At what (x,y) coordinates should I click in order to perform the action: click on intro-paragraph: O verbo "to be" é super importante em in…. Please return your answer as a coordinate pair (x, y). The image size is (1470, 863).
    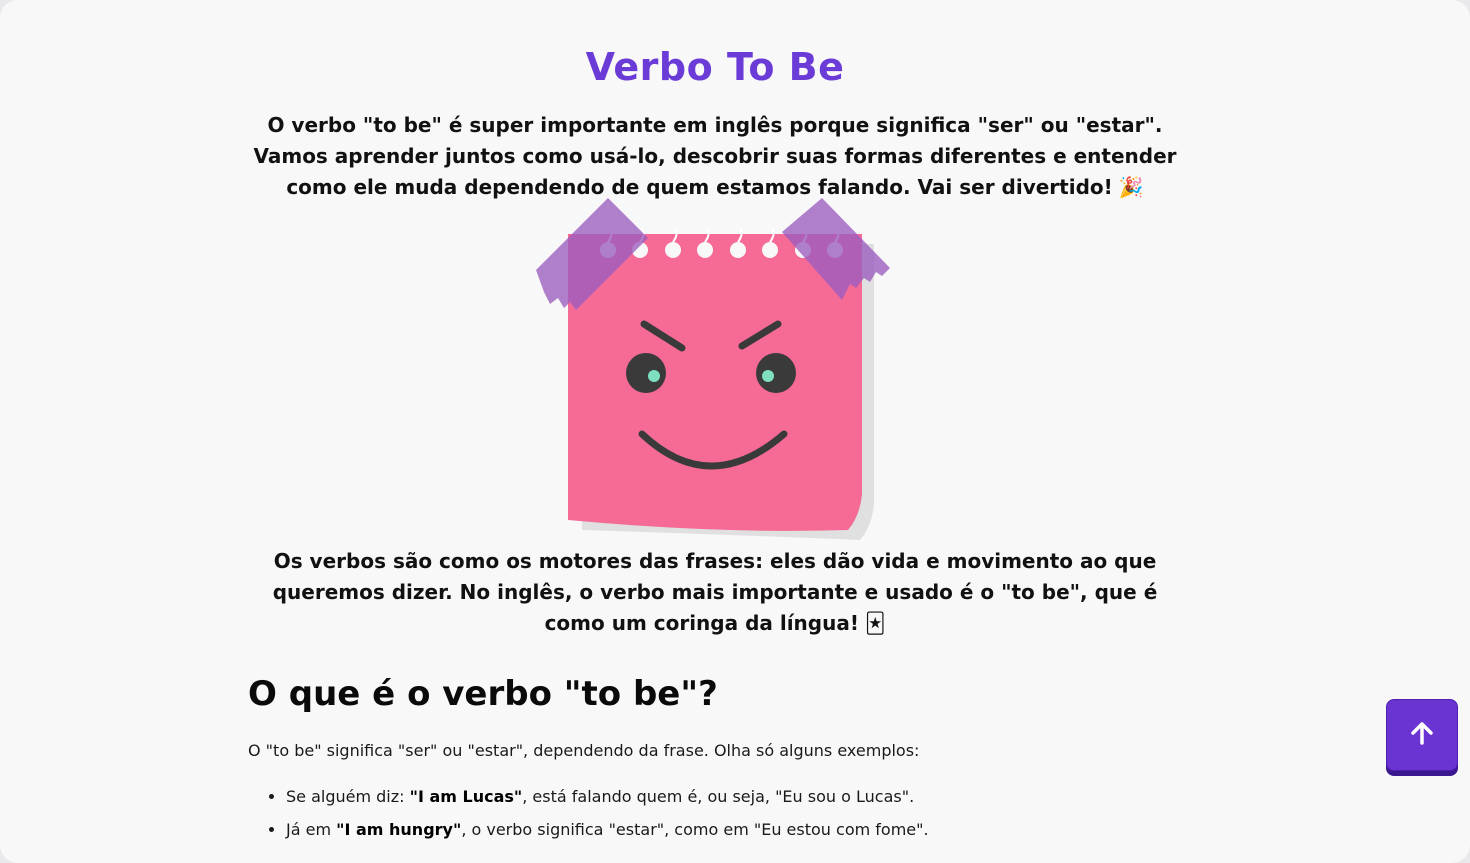
    Looking at the image, I should click on (715, 156).